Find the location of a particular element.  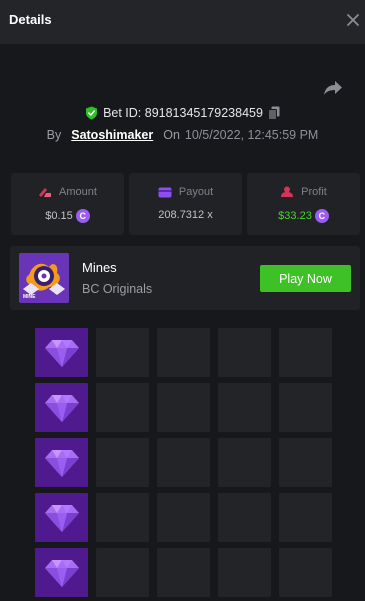

game-thumbnail: MINE is located at coordinates (44, 278).